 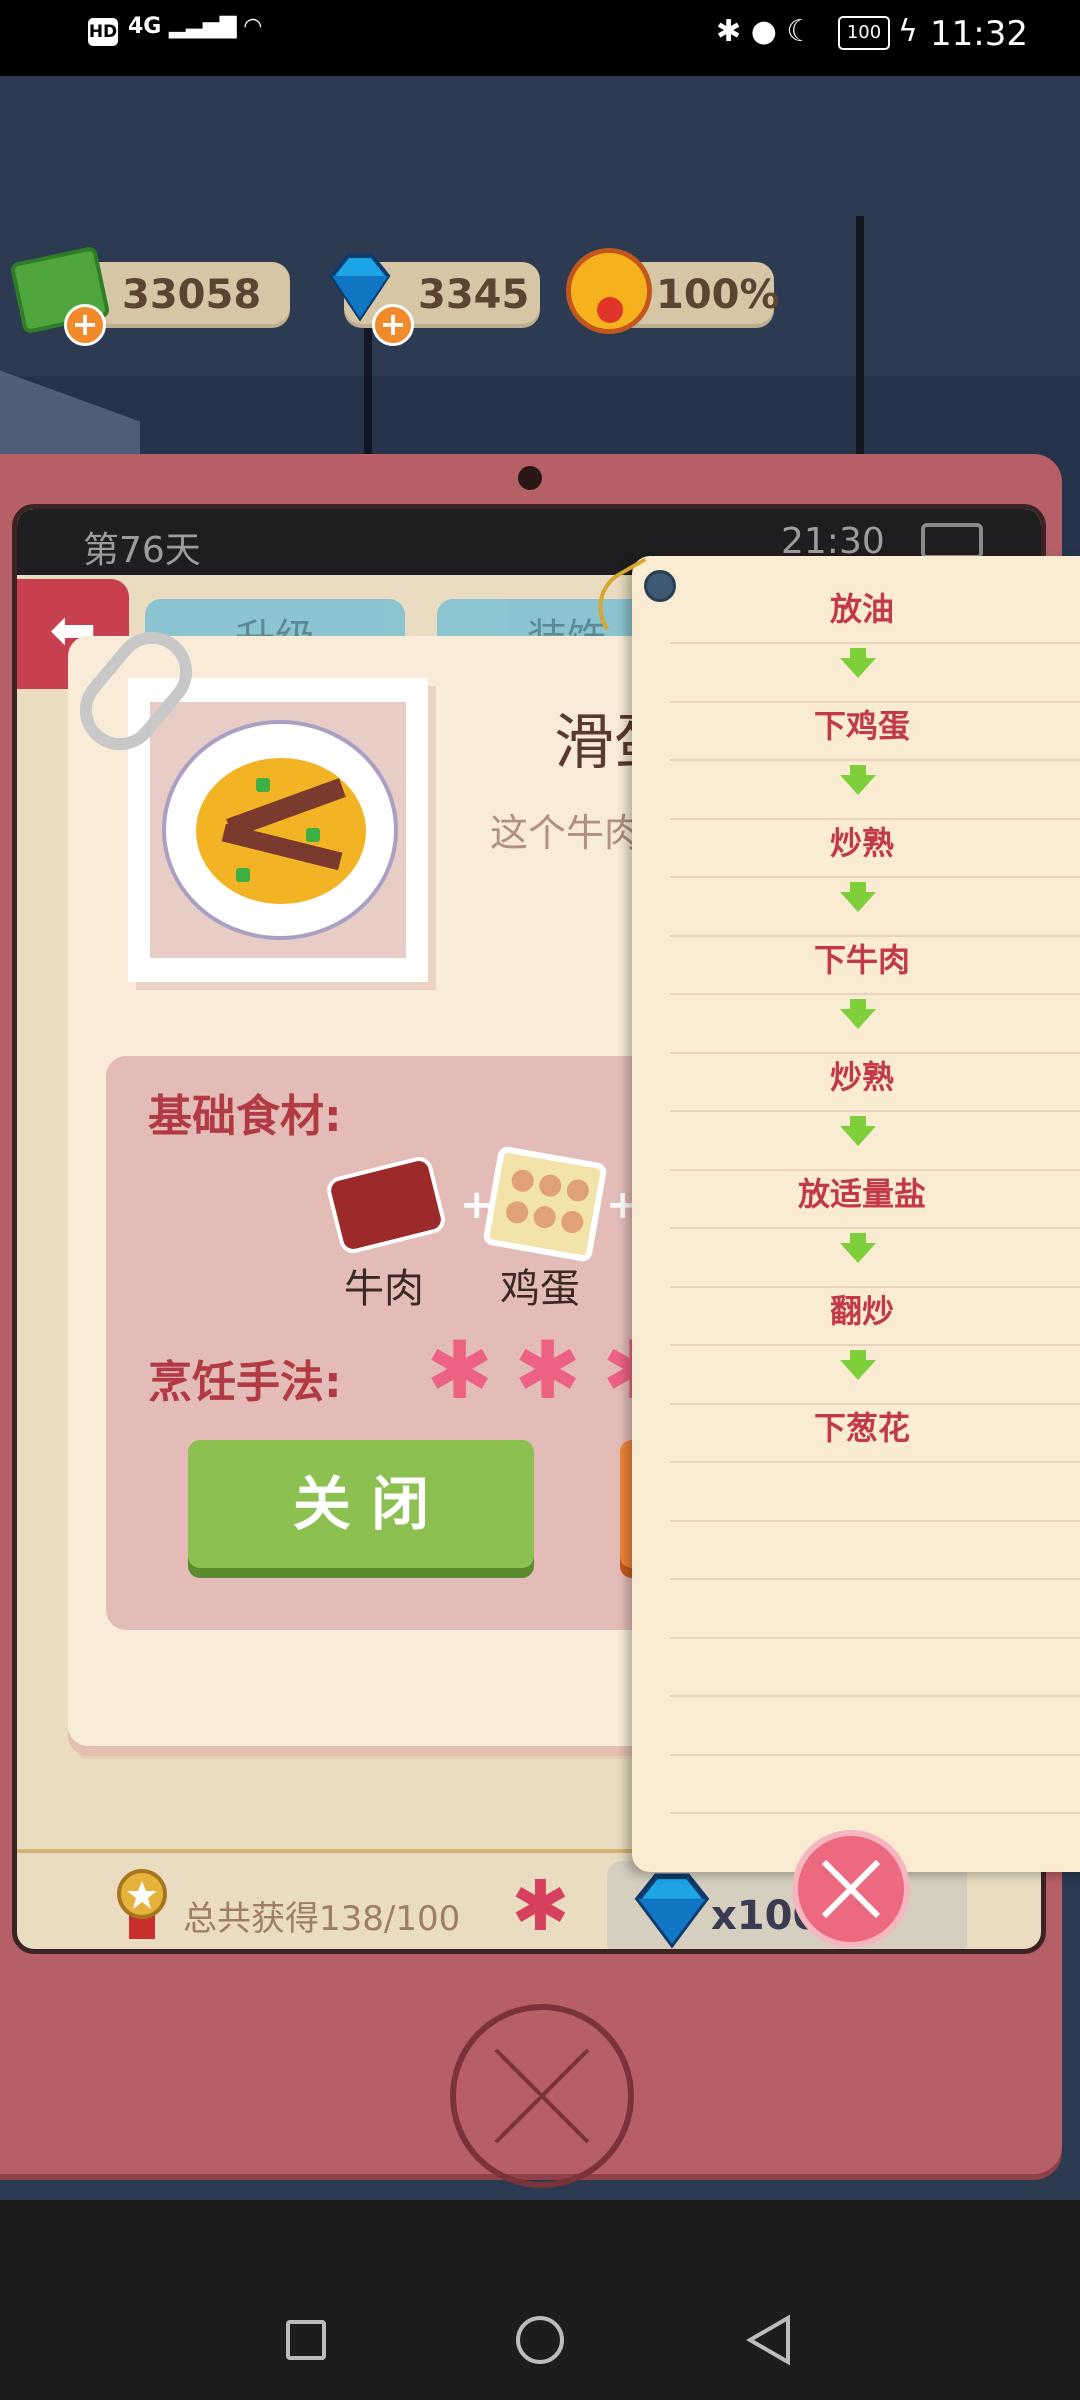 What do you see at coordinates (253, 26) in the screenshot?
I see `wifi-icon: ◠` at bounding box center [253, 26].